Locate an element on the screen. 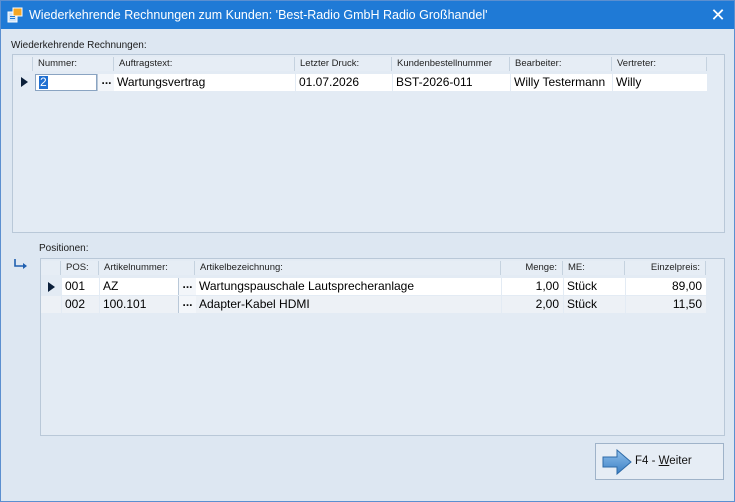 Image resolution: width=735 pixels, height=502 pixels. close-icon: ✕ is located at coordinates (718, 15).